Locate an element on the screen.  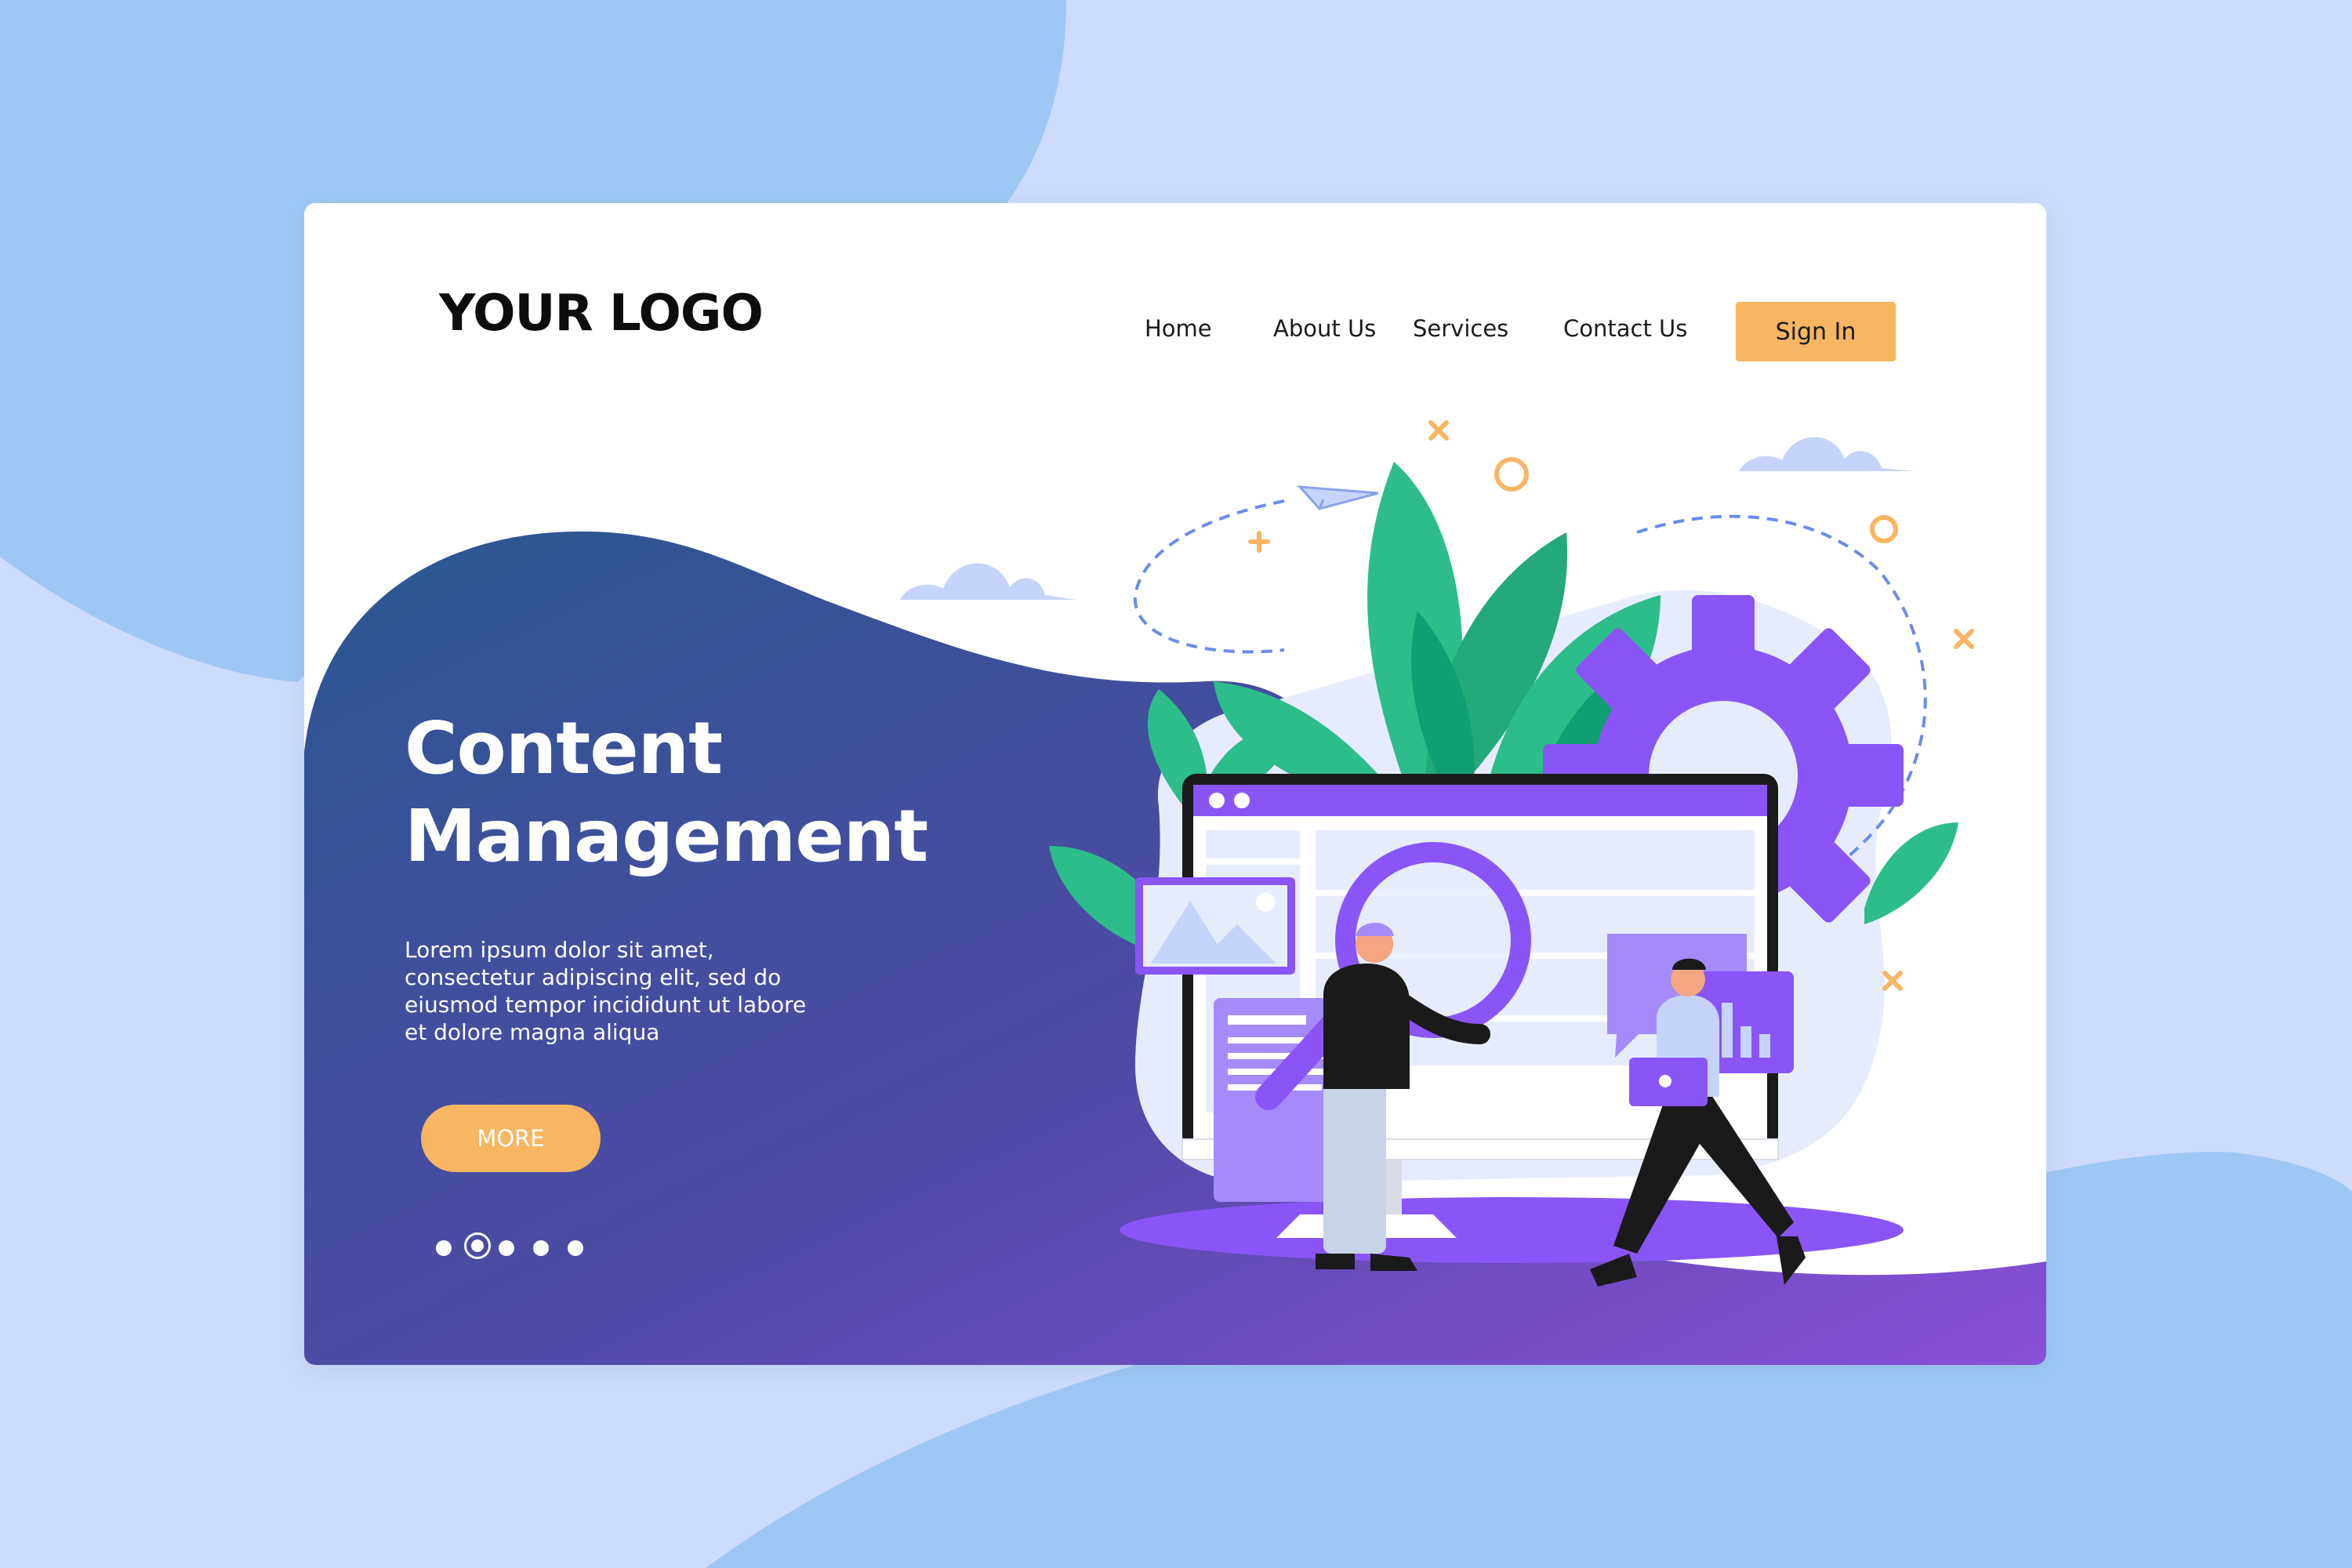
more-button: MORE is located at coordinates (511, 1138).